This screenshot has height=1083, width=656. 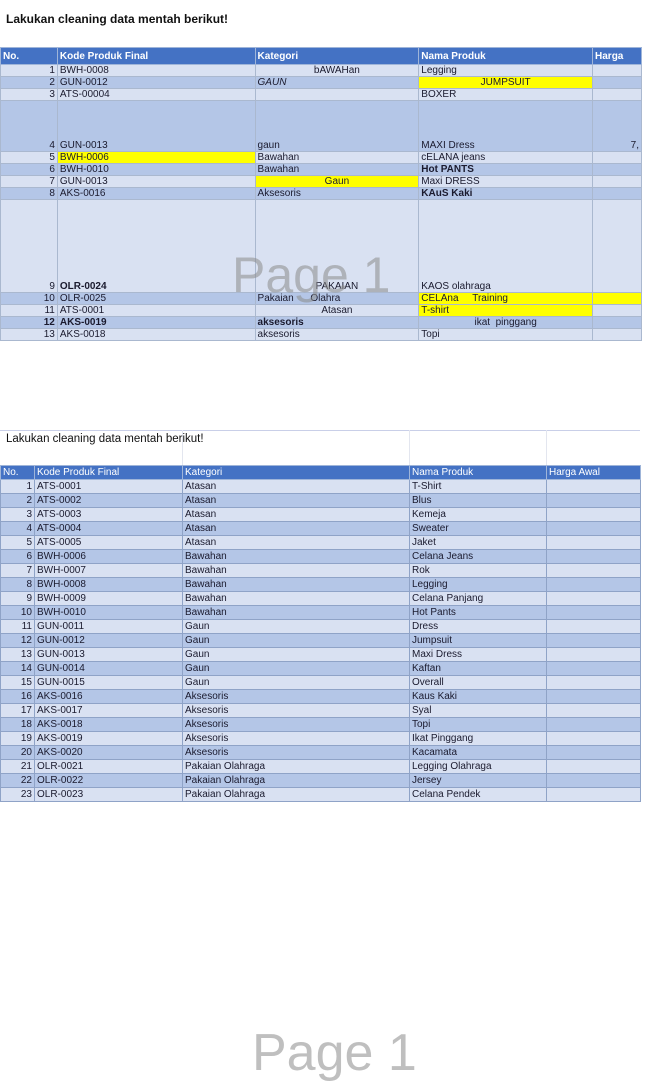 I want to click on cell-no: 1, so click(x=29, y=70).